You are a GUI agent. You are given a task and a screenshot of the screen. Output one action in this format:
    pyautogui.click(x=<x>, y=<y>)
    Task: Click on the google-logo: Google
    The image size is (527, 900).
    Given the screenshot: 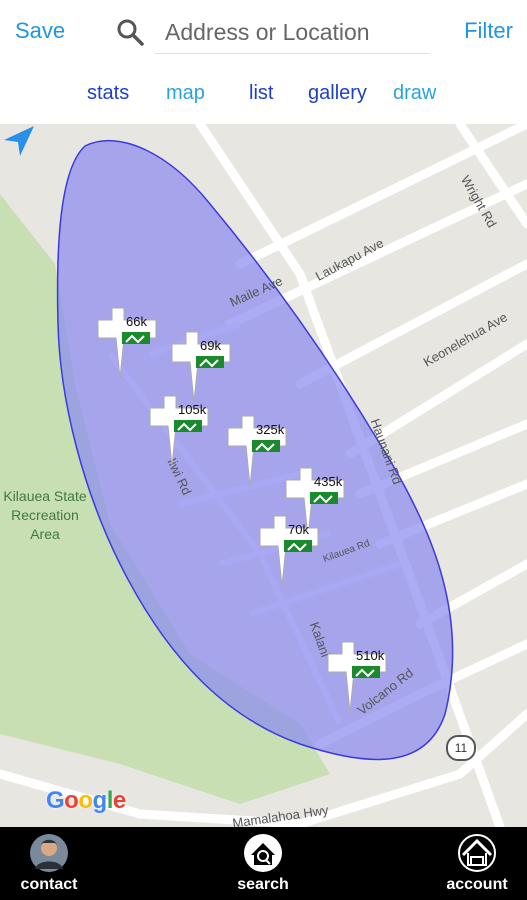 What is the action you would take?
    pyautogui.click(x=86, y=801)
    